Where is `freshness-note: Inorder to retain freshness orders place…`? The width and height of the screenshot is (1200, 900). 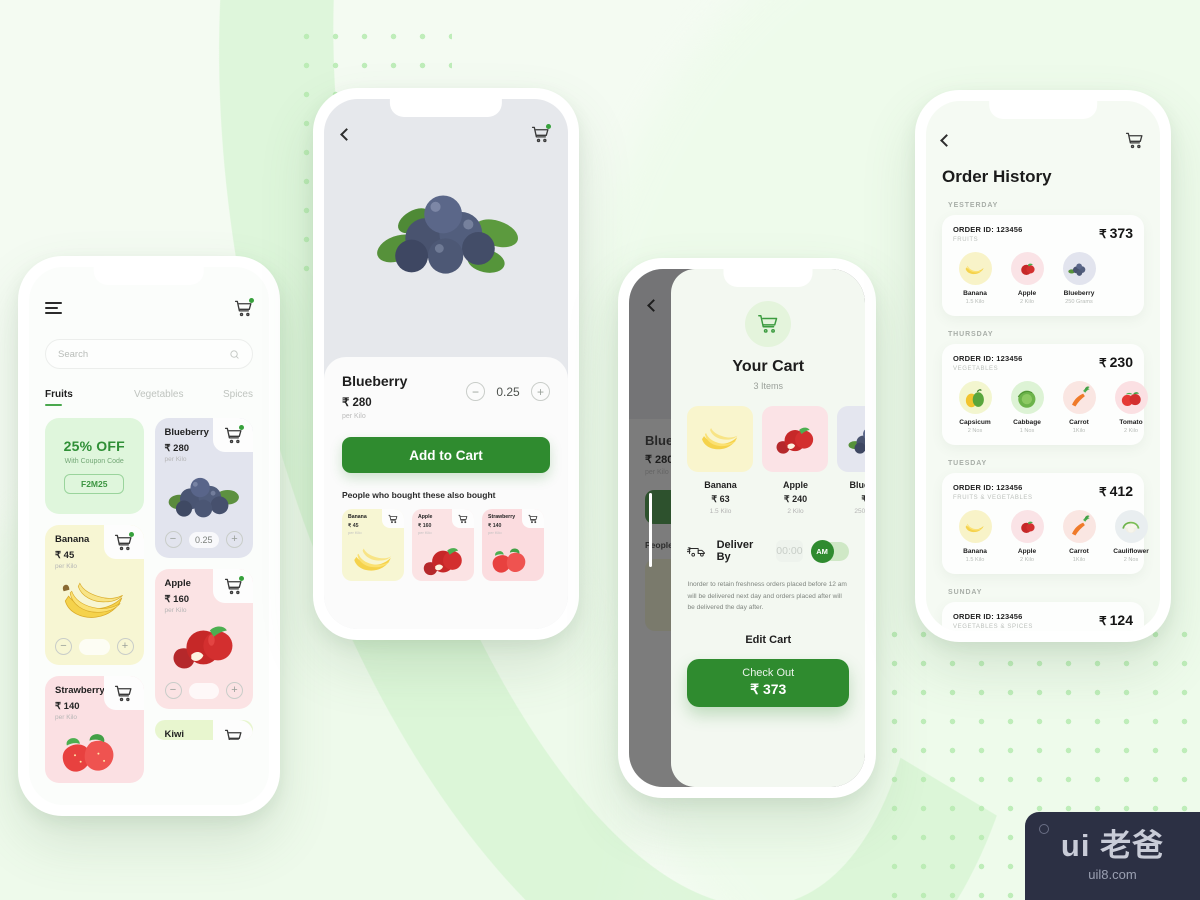
freshness-note: Inorder to retain freshness orders place… is located at coordinates (767, 596).